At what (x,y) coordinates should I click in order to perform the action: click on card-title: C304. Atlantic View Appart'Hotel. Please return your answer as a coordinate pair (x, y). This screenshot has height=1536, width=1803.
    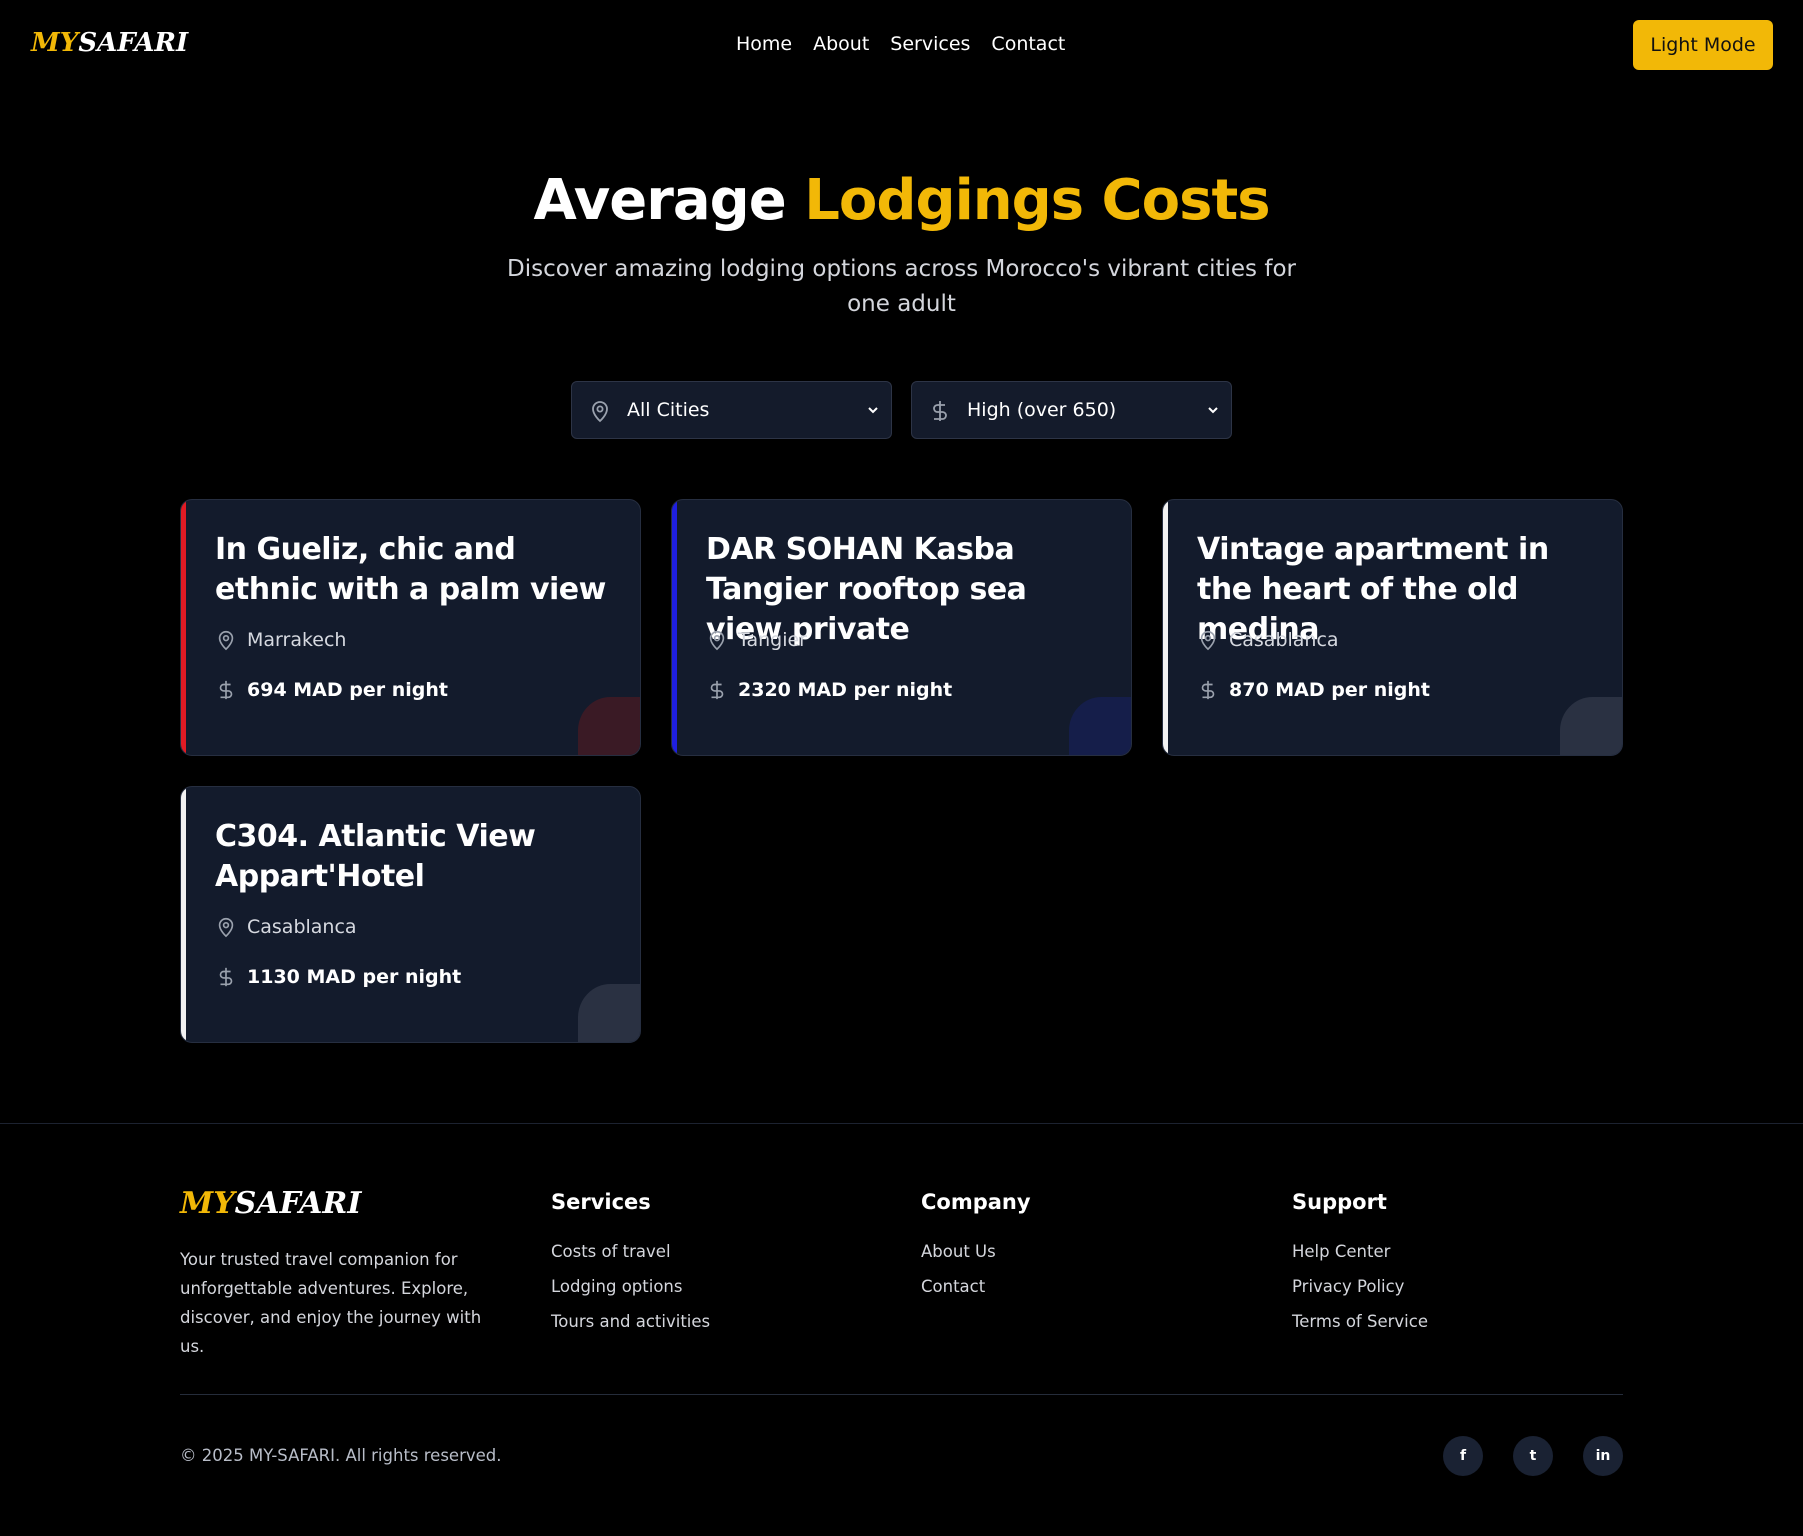
    Looking at the image, I should click on (375, 856).